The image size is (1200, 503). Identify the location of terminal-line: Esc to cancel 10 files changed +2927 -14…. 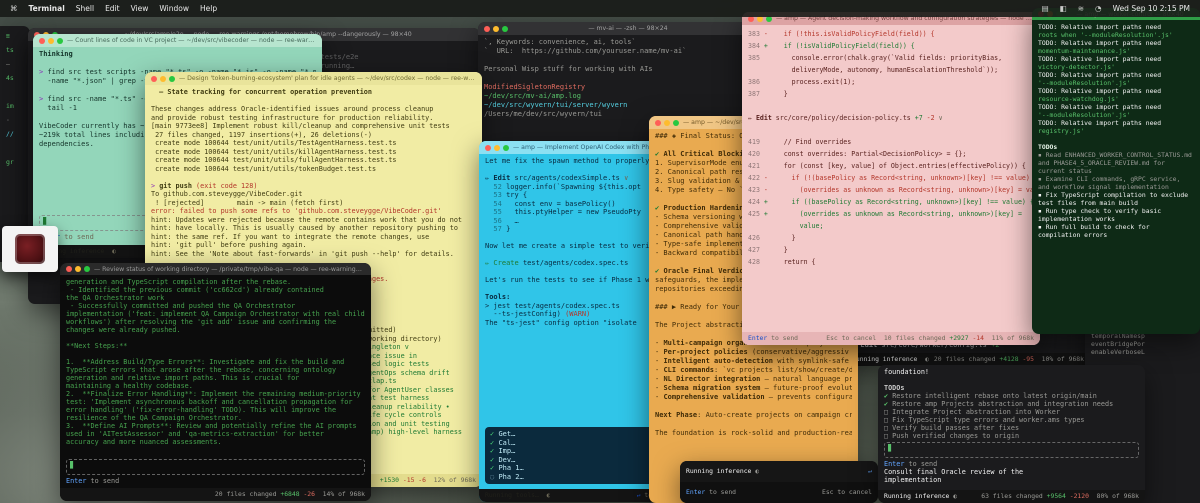
(930, 338).